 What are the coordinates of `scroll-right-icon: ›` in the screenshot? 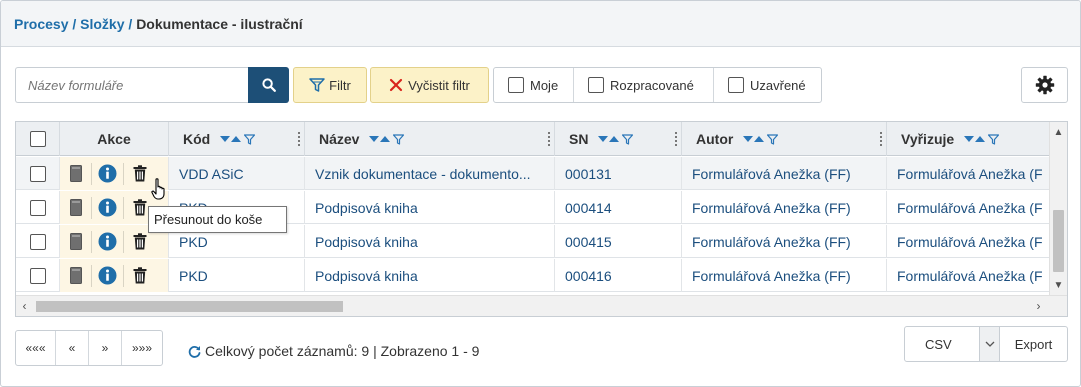 It's located at (1038, 306).